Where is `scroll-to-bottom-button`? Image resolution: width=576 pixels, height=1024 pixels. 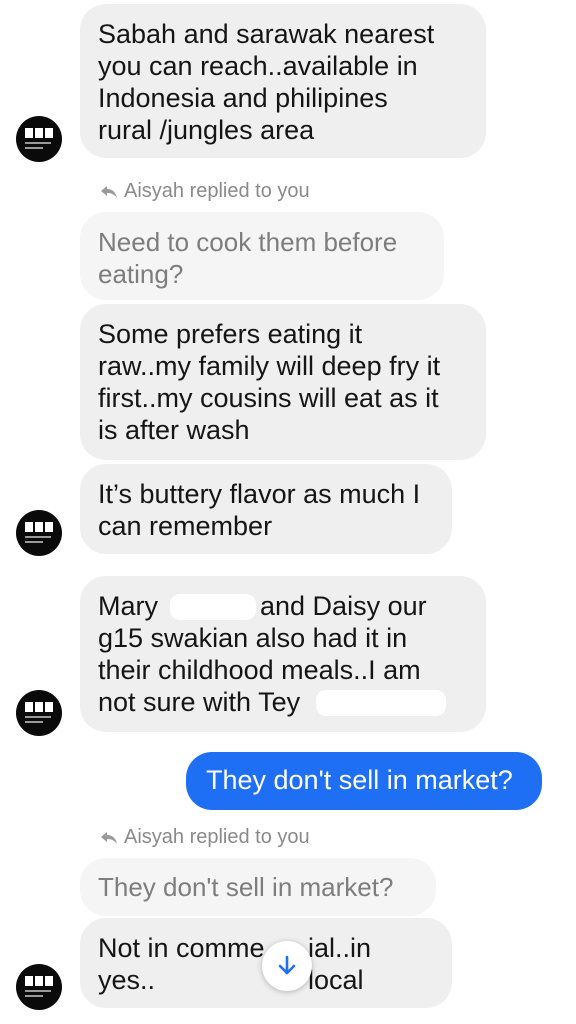 scroll-to-bottom-button is located at coordinates (287, 966).